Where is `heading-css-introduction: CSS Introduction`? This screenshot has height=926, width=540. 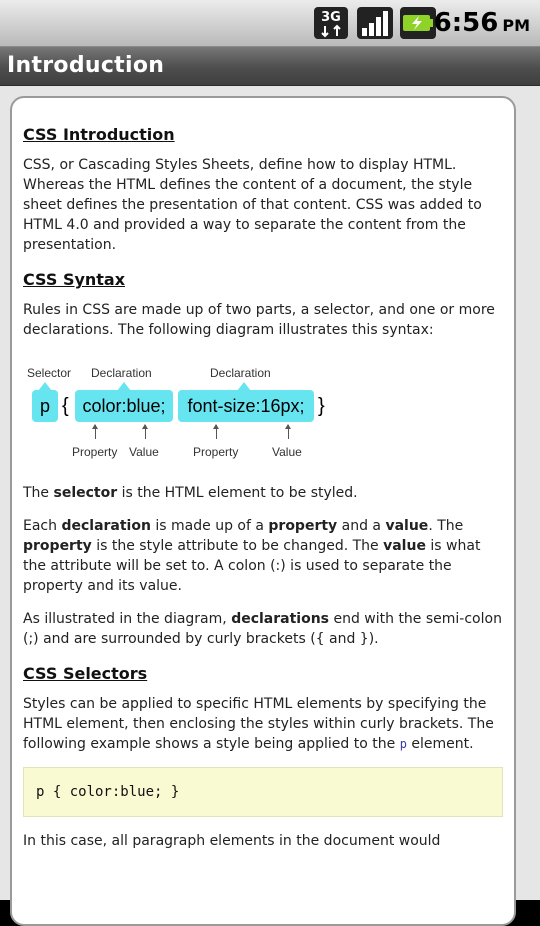
heading-css-introduction: CSS Introduction is located at coordinates (99, 134).